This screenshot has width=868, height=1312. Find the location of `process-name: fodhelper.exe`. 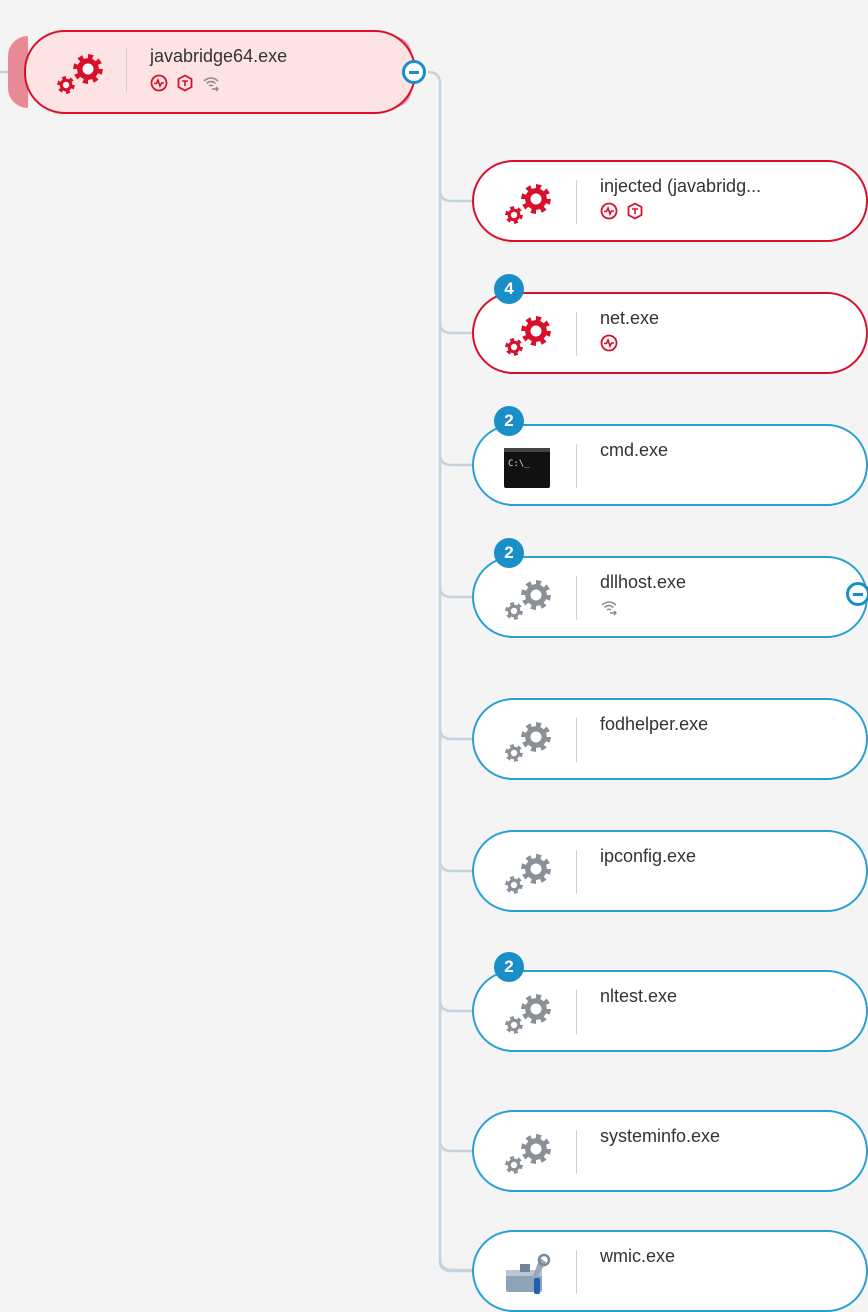

process-name: fodhelper.exe is located at coordinates (654, 724).